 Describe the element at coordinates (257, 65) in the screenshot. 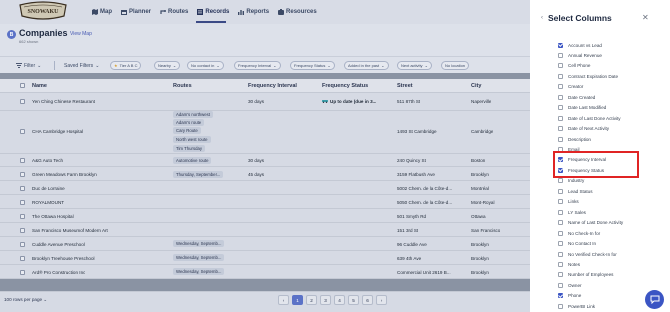

I see `frequency-interval-filter-chip: Frequency Interval ⌄` at that location.